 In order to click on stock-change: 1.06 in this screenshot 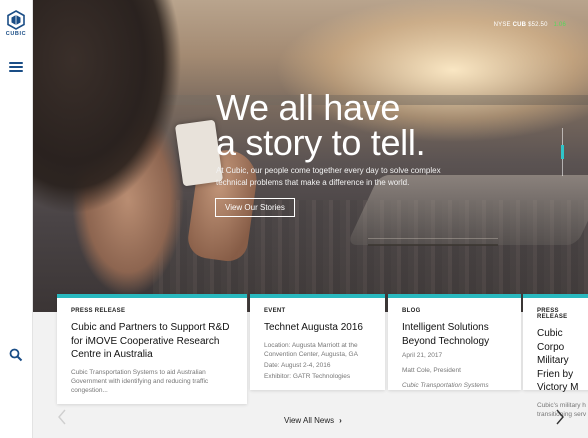, I will do `click(559, 25)`.